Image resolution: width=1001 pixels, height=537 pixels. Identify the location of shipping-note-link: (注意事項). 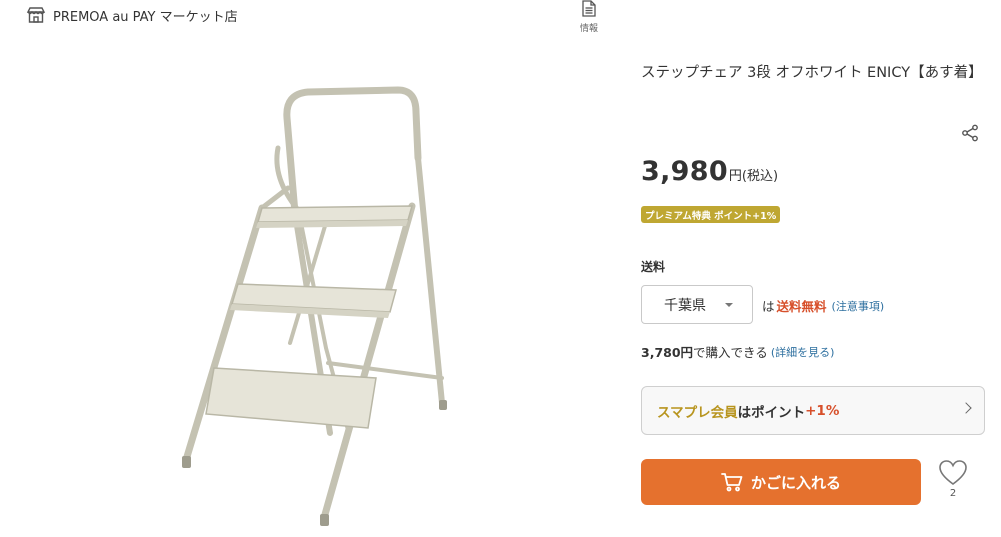
(858, 306).